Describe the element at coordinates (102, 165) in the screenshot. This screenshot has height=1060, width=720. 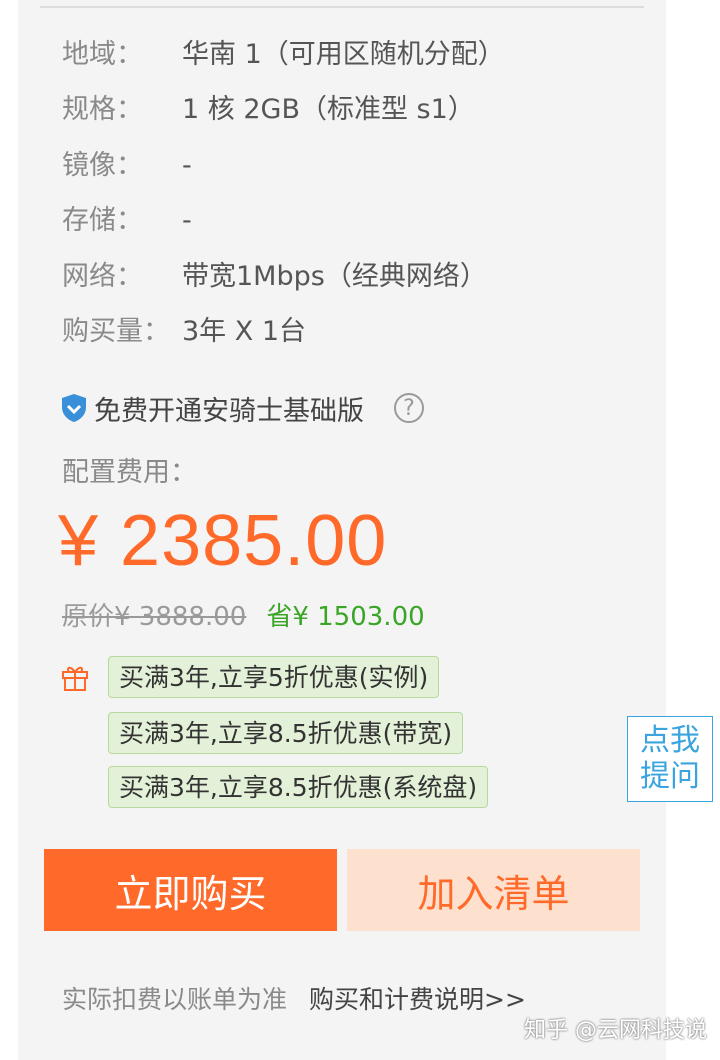
I see `spec-label: 镜像：` at that location.